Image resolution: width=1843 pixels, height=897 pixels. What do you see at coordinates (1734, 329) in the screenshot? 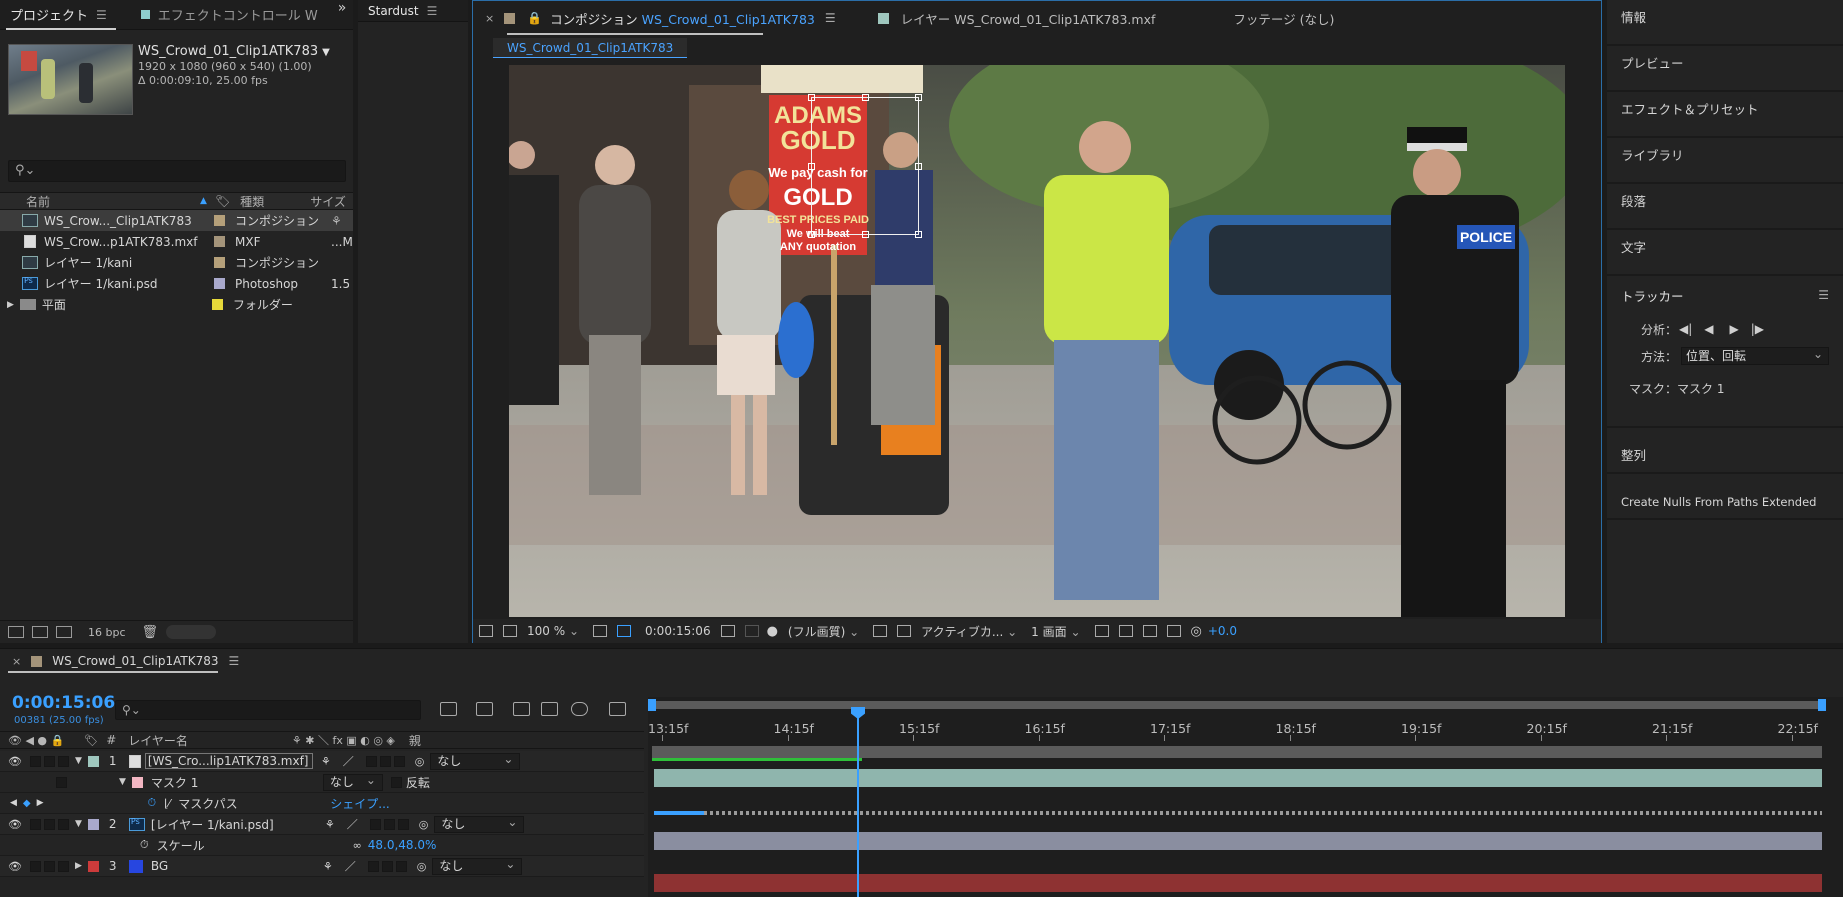
I see `analyze-forward-icon: ▶` at bounding box center [1734, 329].